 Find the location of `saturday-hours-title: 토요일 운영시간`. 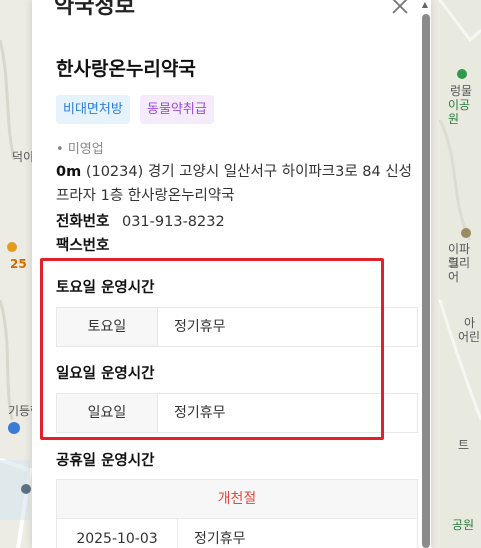

saturday-hours-title: 토요일 운영시간 is located at coordinates (105, 288).